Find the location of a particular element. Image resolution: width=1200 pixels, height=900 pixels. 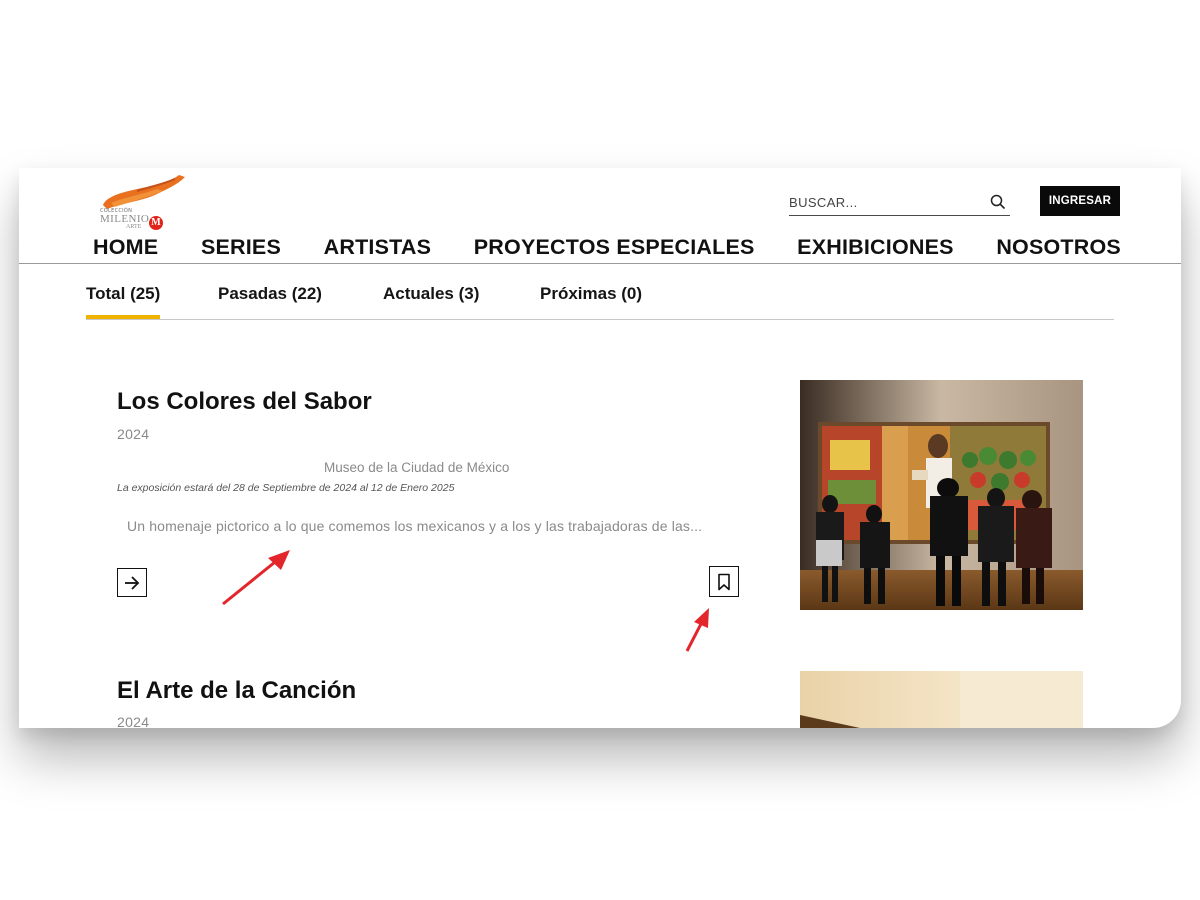

exhibition-title: Los Colores del Sabor is located at coordinates (244, 402).